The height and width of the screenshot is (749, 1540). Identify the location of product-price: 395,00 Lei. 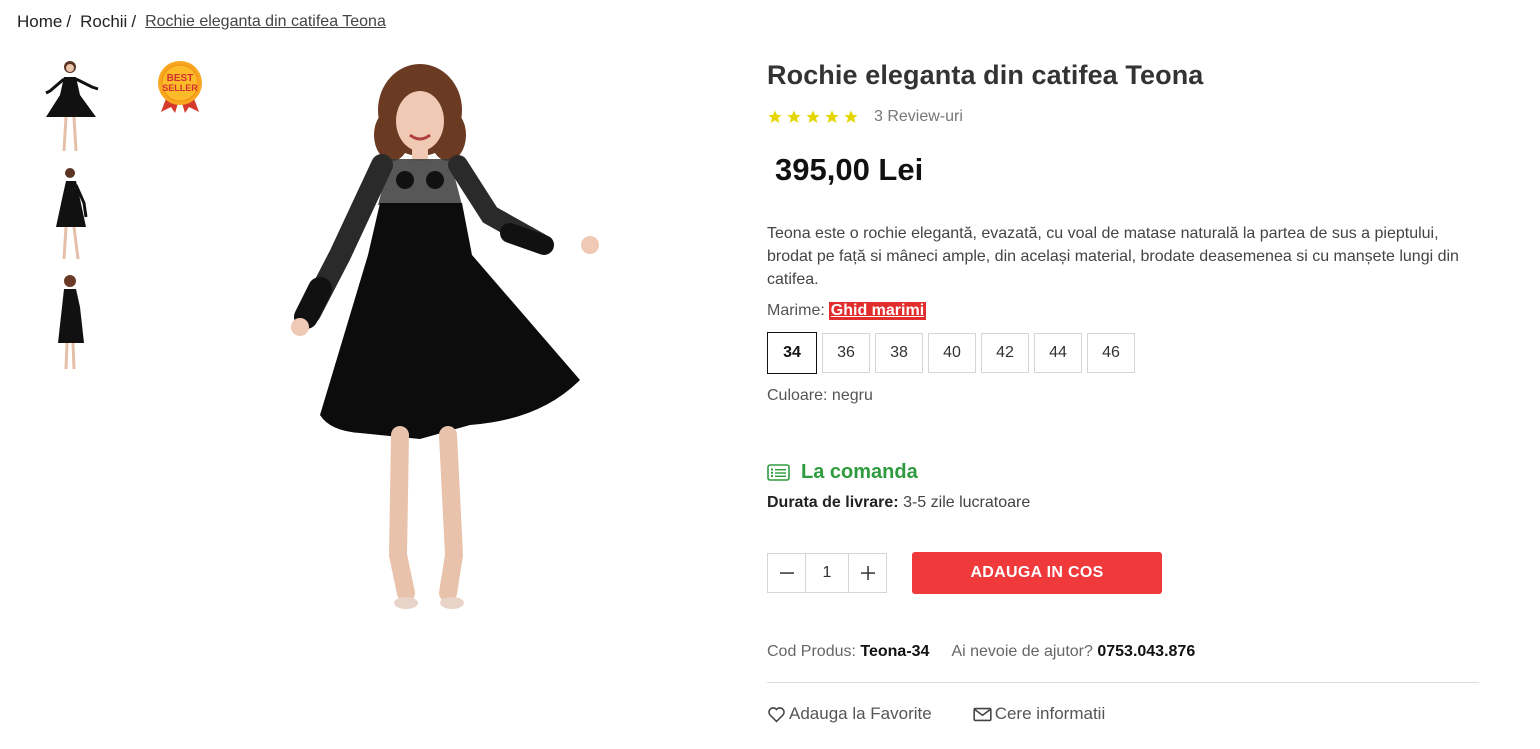
(849, 169).